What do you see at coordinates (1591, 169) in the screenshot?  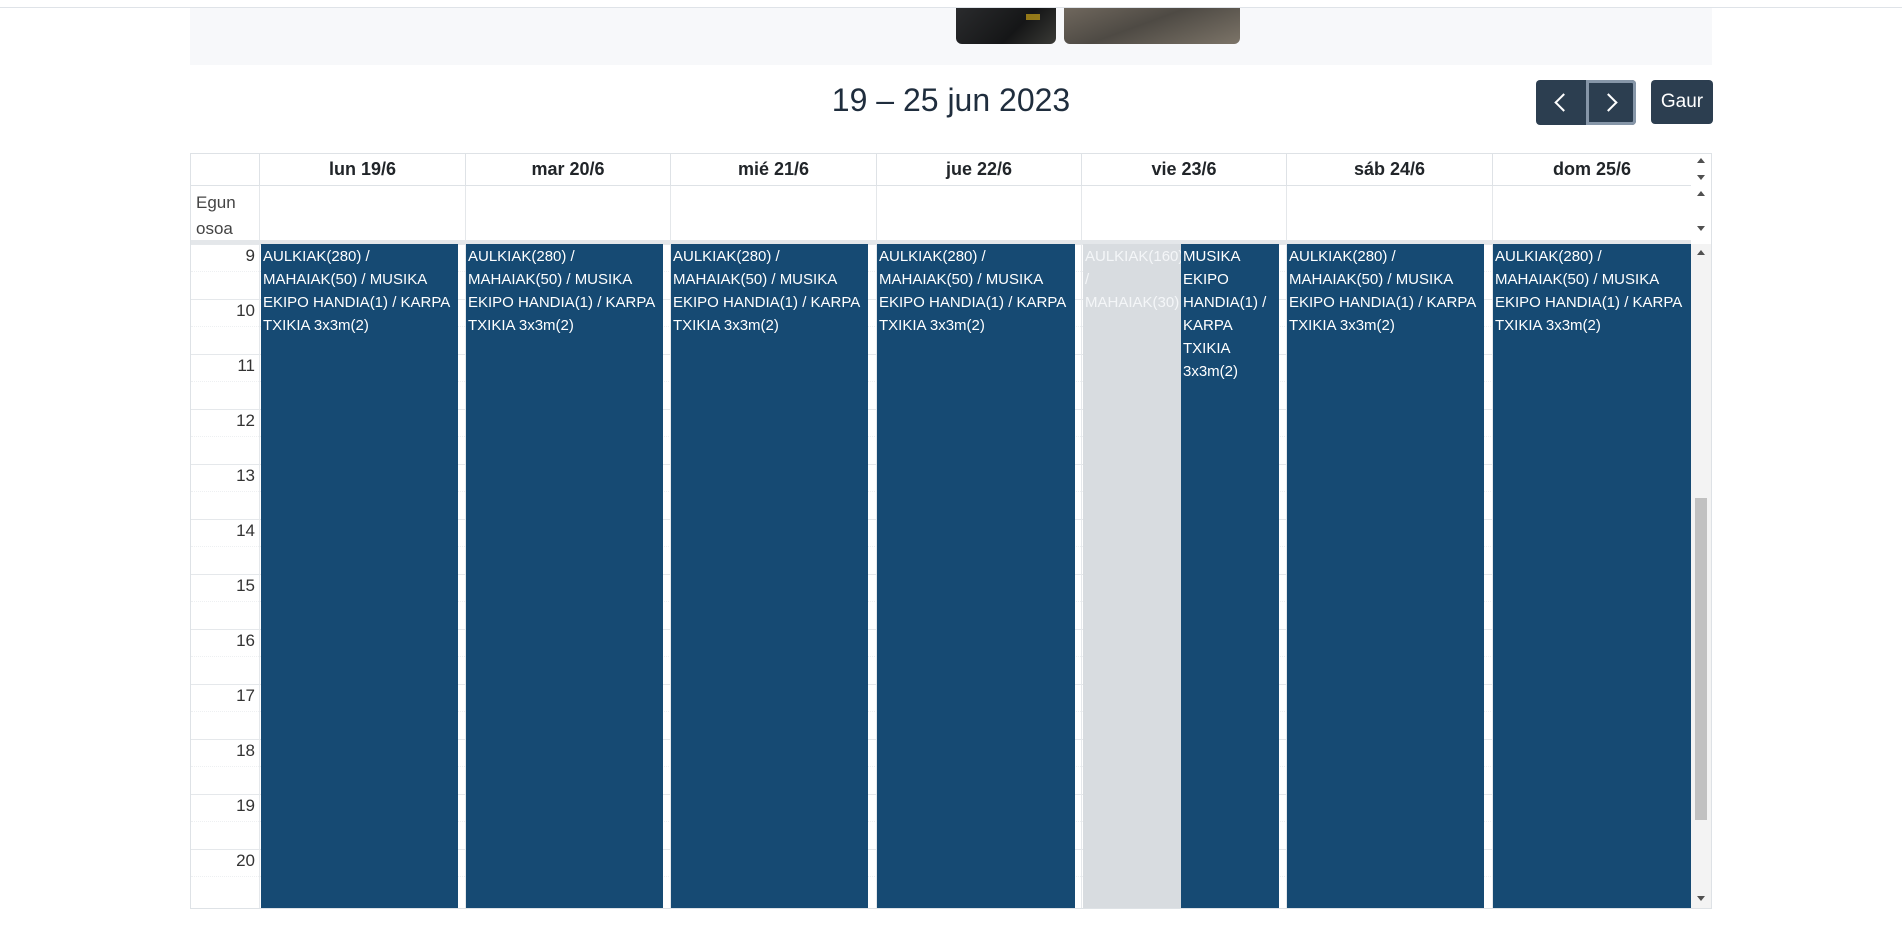 I see `day-header: dom 25/6` at bounding box center [1591, 169].